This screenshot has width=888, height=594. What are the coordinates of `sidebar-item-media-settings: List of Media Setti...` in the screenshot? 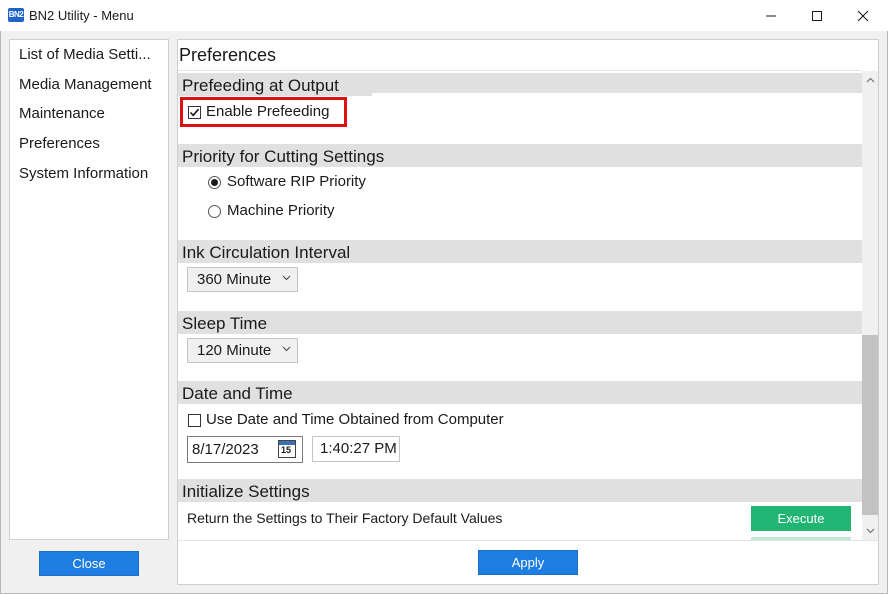 It's located at (85, 54).